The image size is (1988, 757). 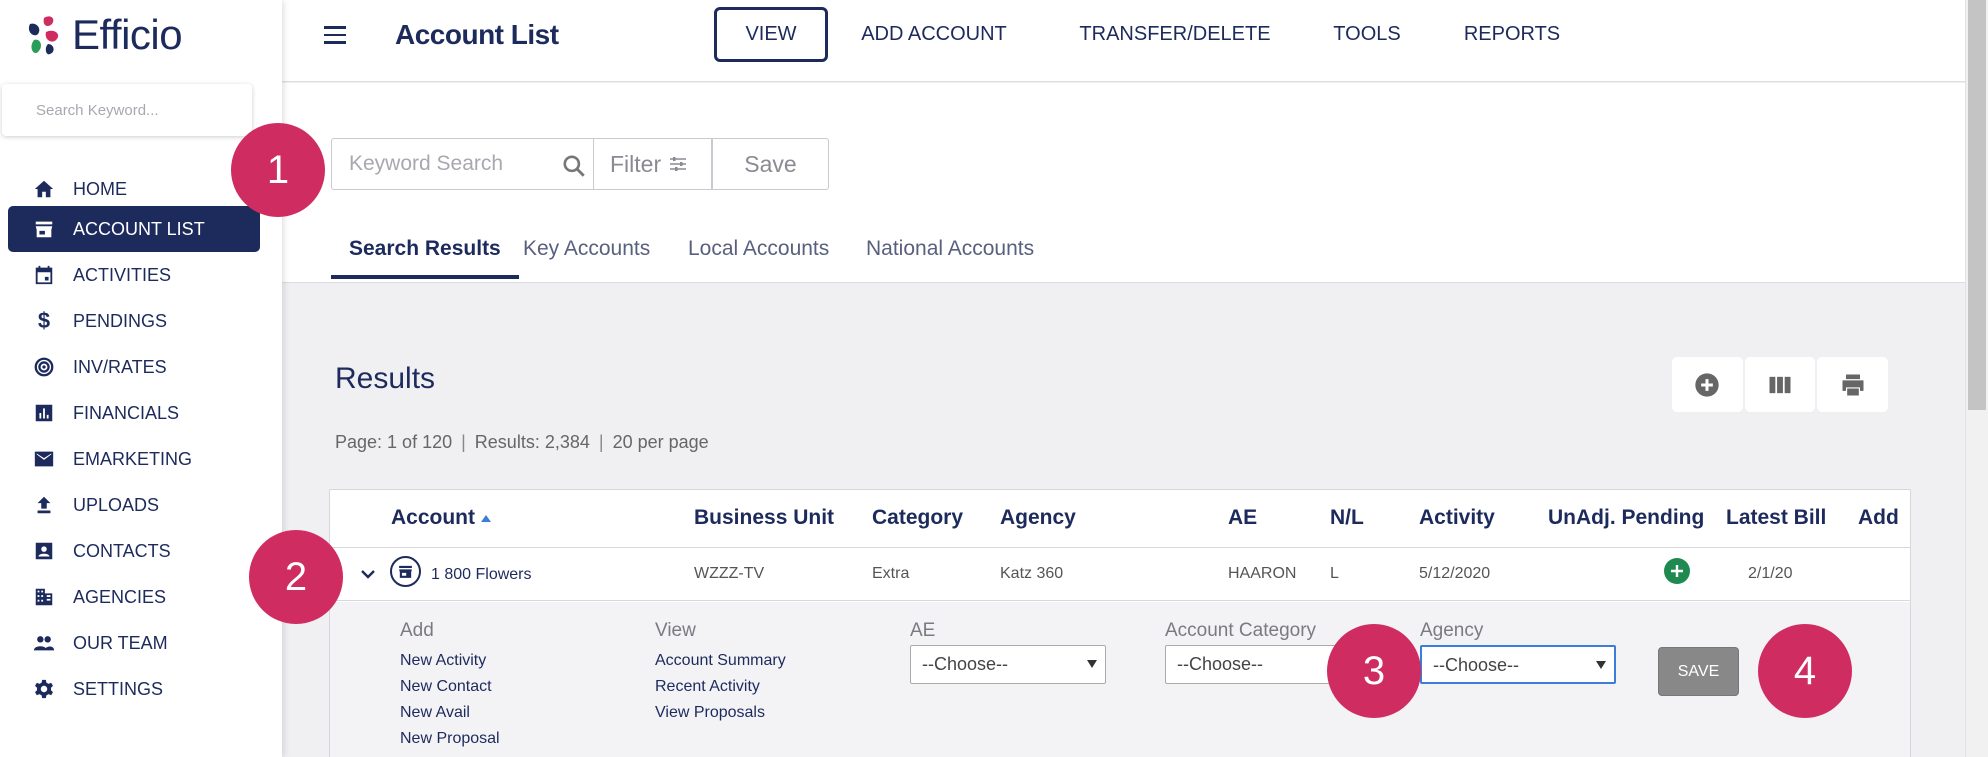 What do you see at coordinates (771, 34) in the screenshot?
I see `tab-view: VIEW` at bounding box center [771, 34].